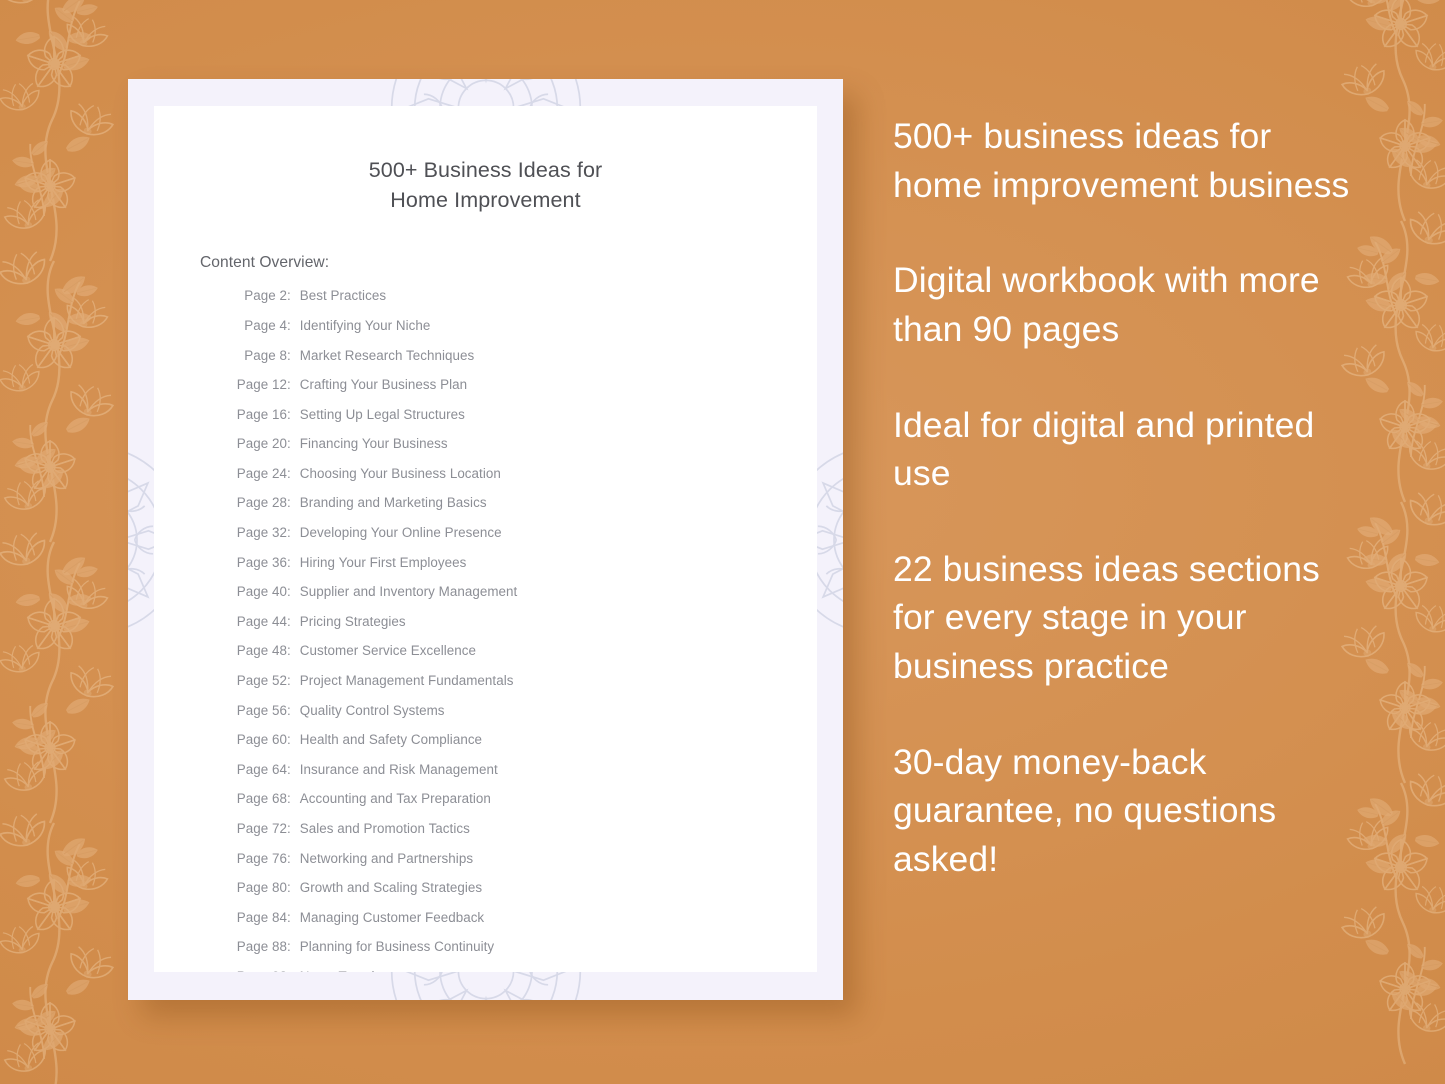 The height and width of the screenshot is (1084, 1445). I want to click on toc-topic-title: Insurance and Risk Management, so click(398, 769).